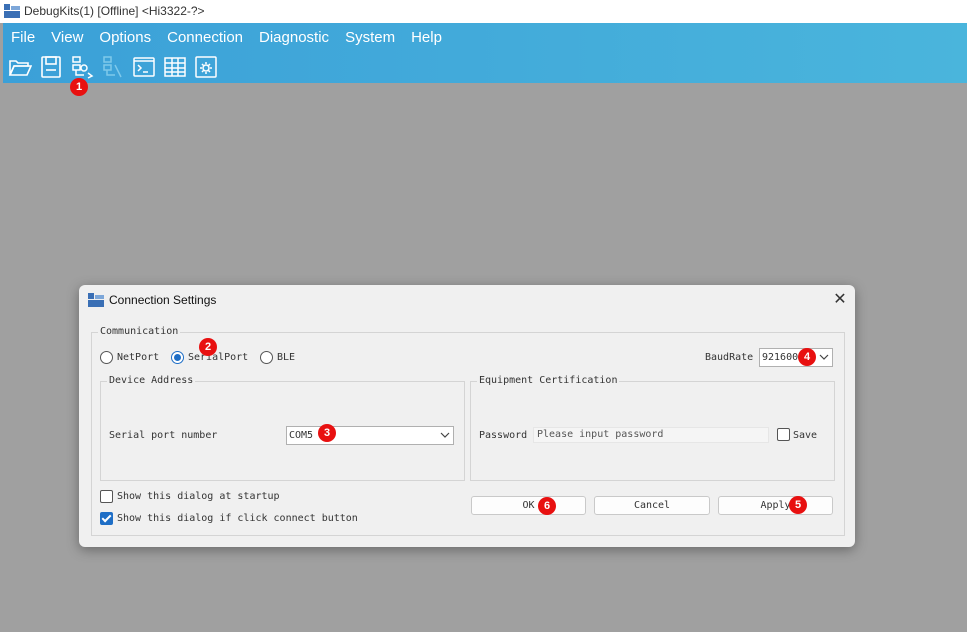 The image size is (967, 632). Describe the element at coordinates (301, 435) in the screenshot. I see `serial-port-value: COM5` at that location.